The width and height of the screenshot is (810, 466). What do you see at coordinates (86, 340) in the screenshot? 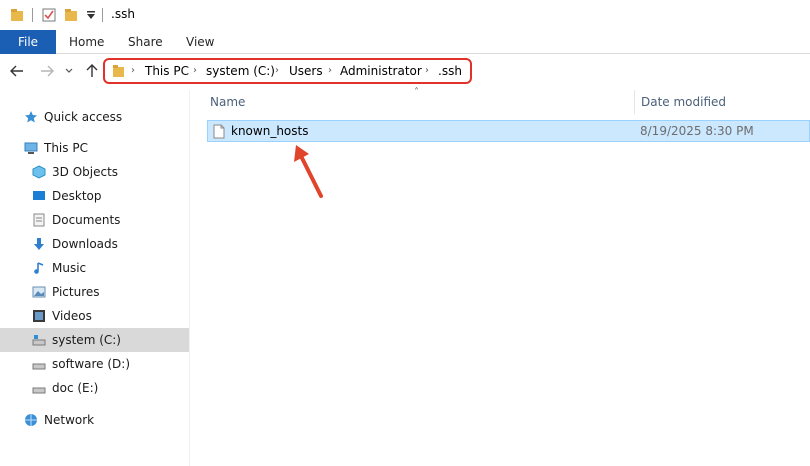
I see `sidebar-item-label: system (C:)` at bounding box center [86, 340].